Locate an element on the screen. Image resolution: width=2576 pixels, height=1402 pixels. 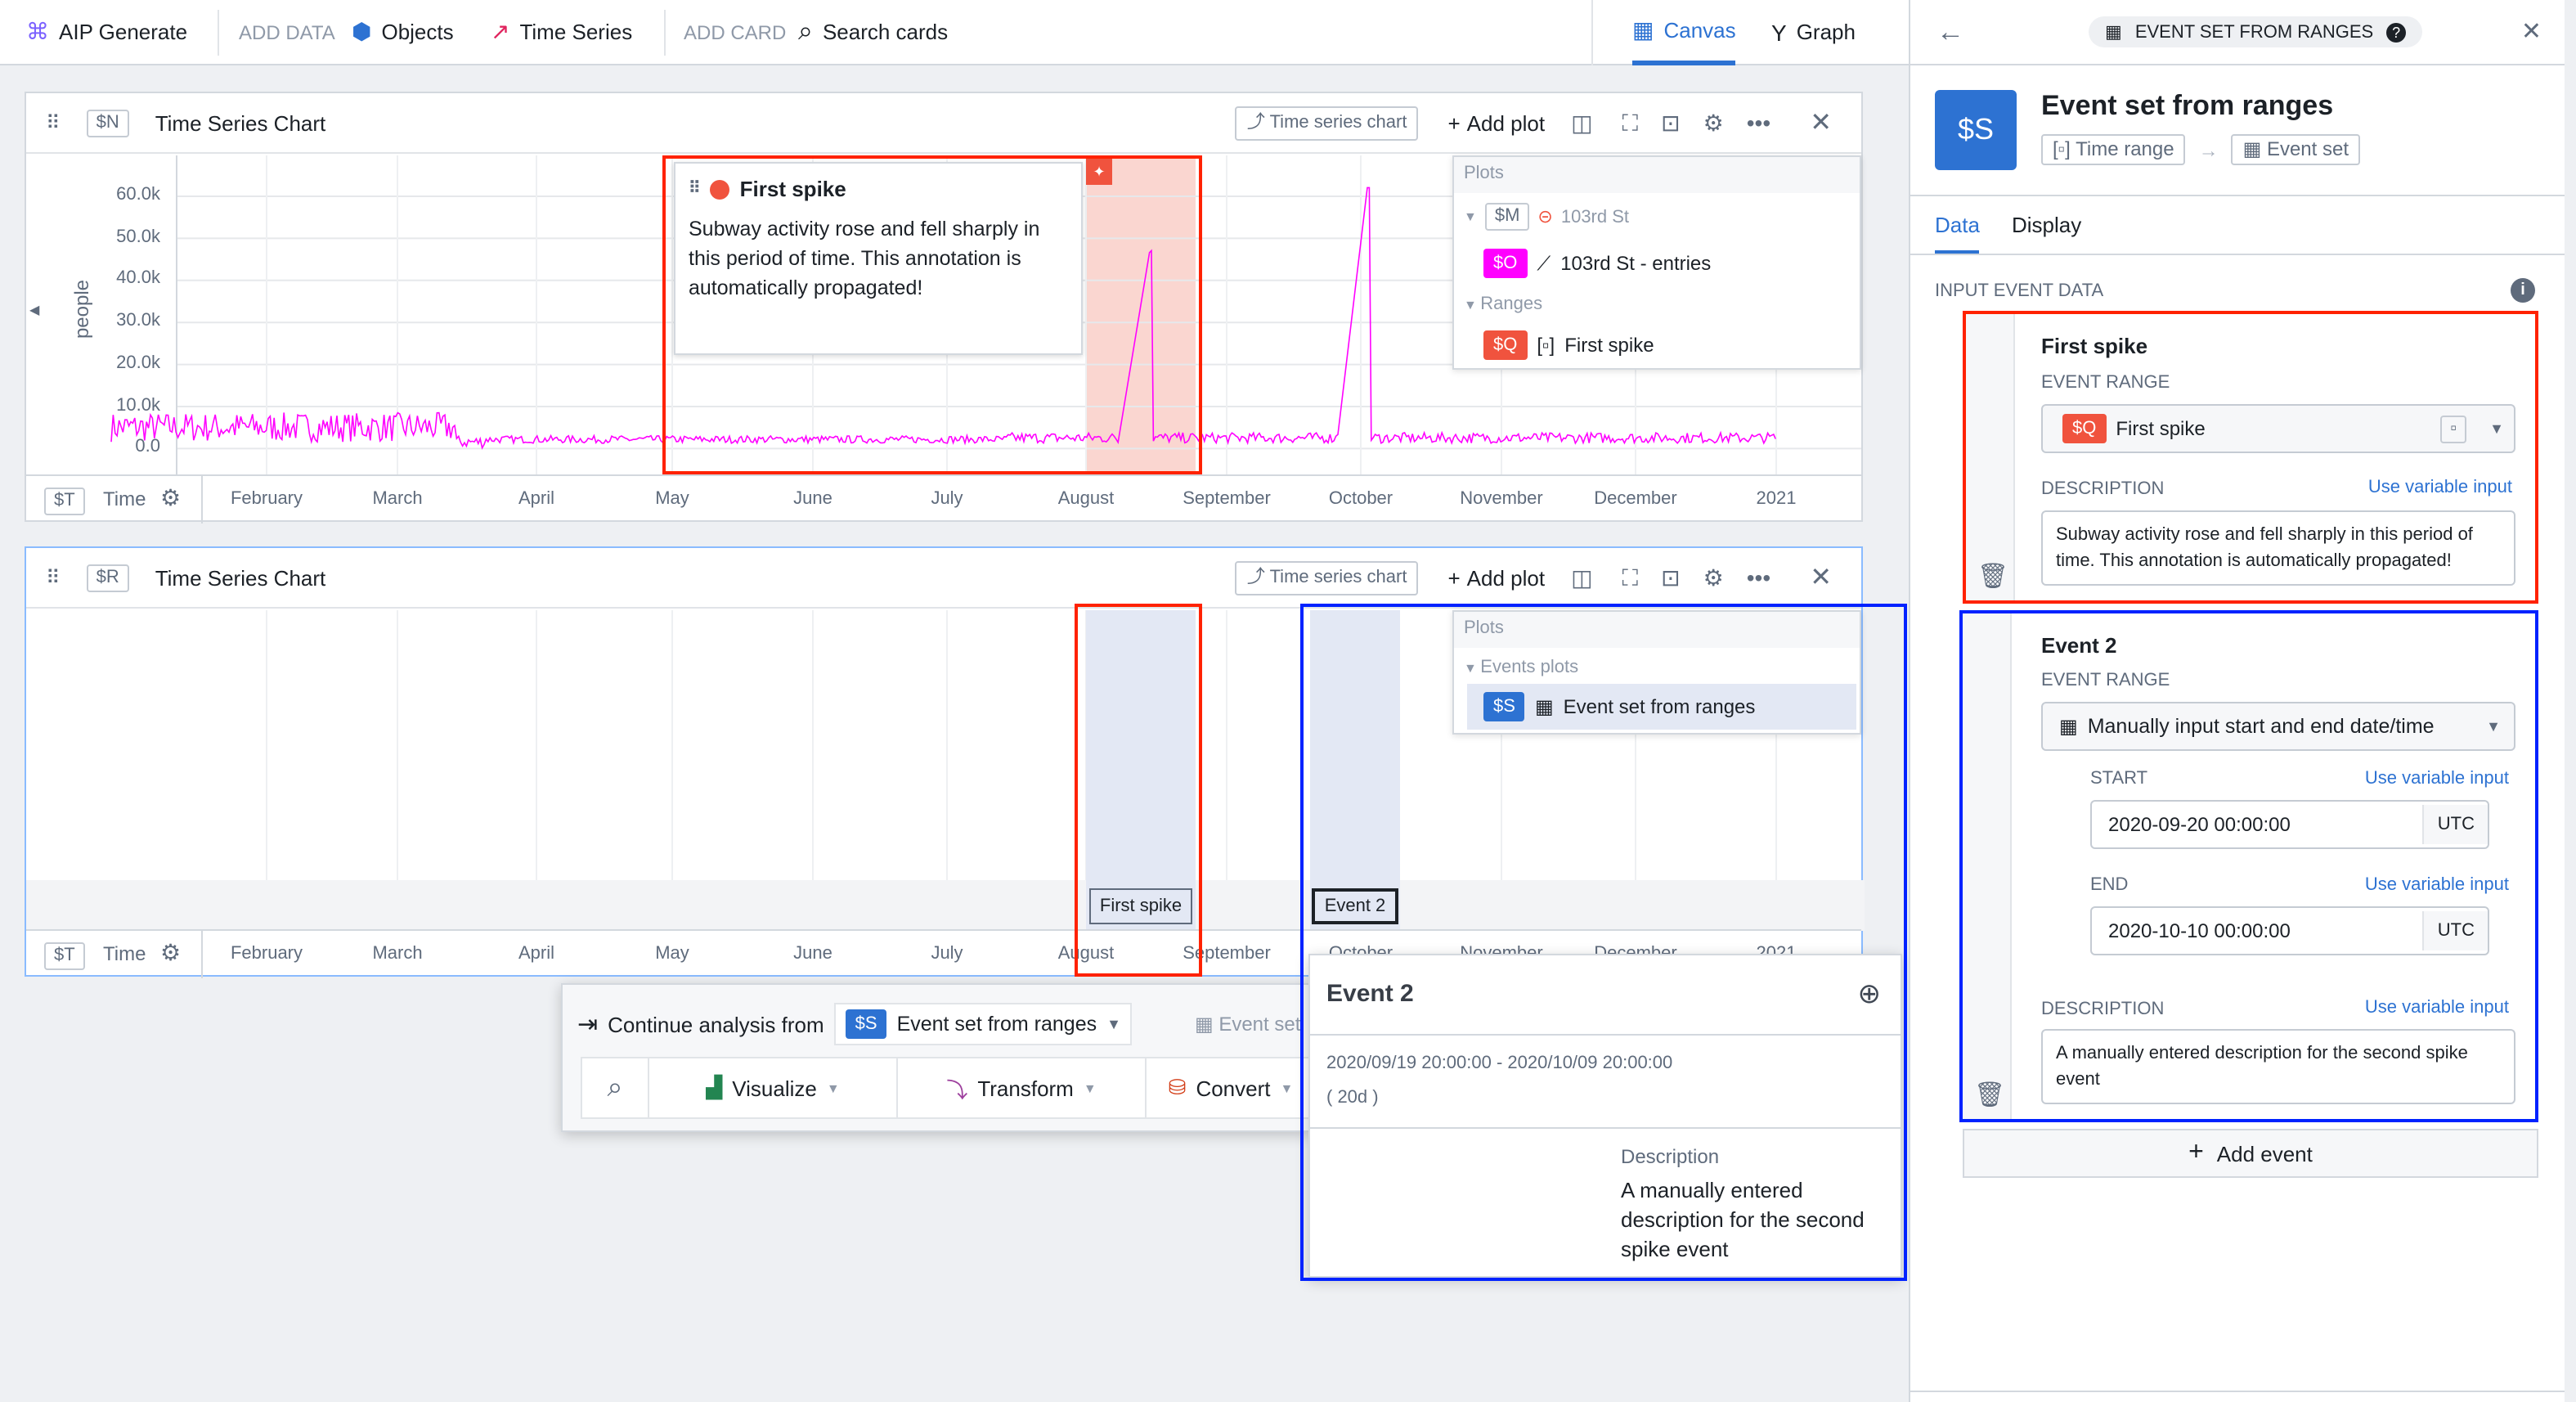
breadcrumb: ▦ EVENT SET FROM RANGES? is located at coordinates (2256, 32).